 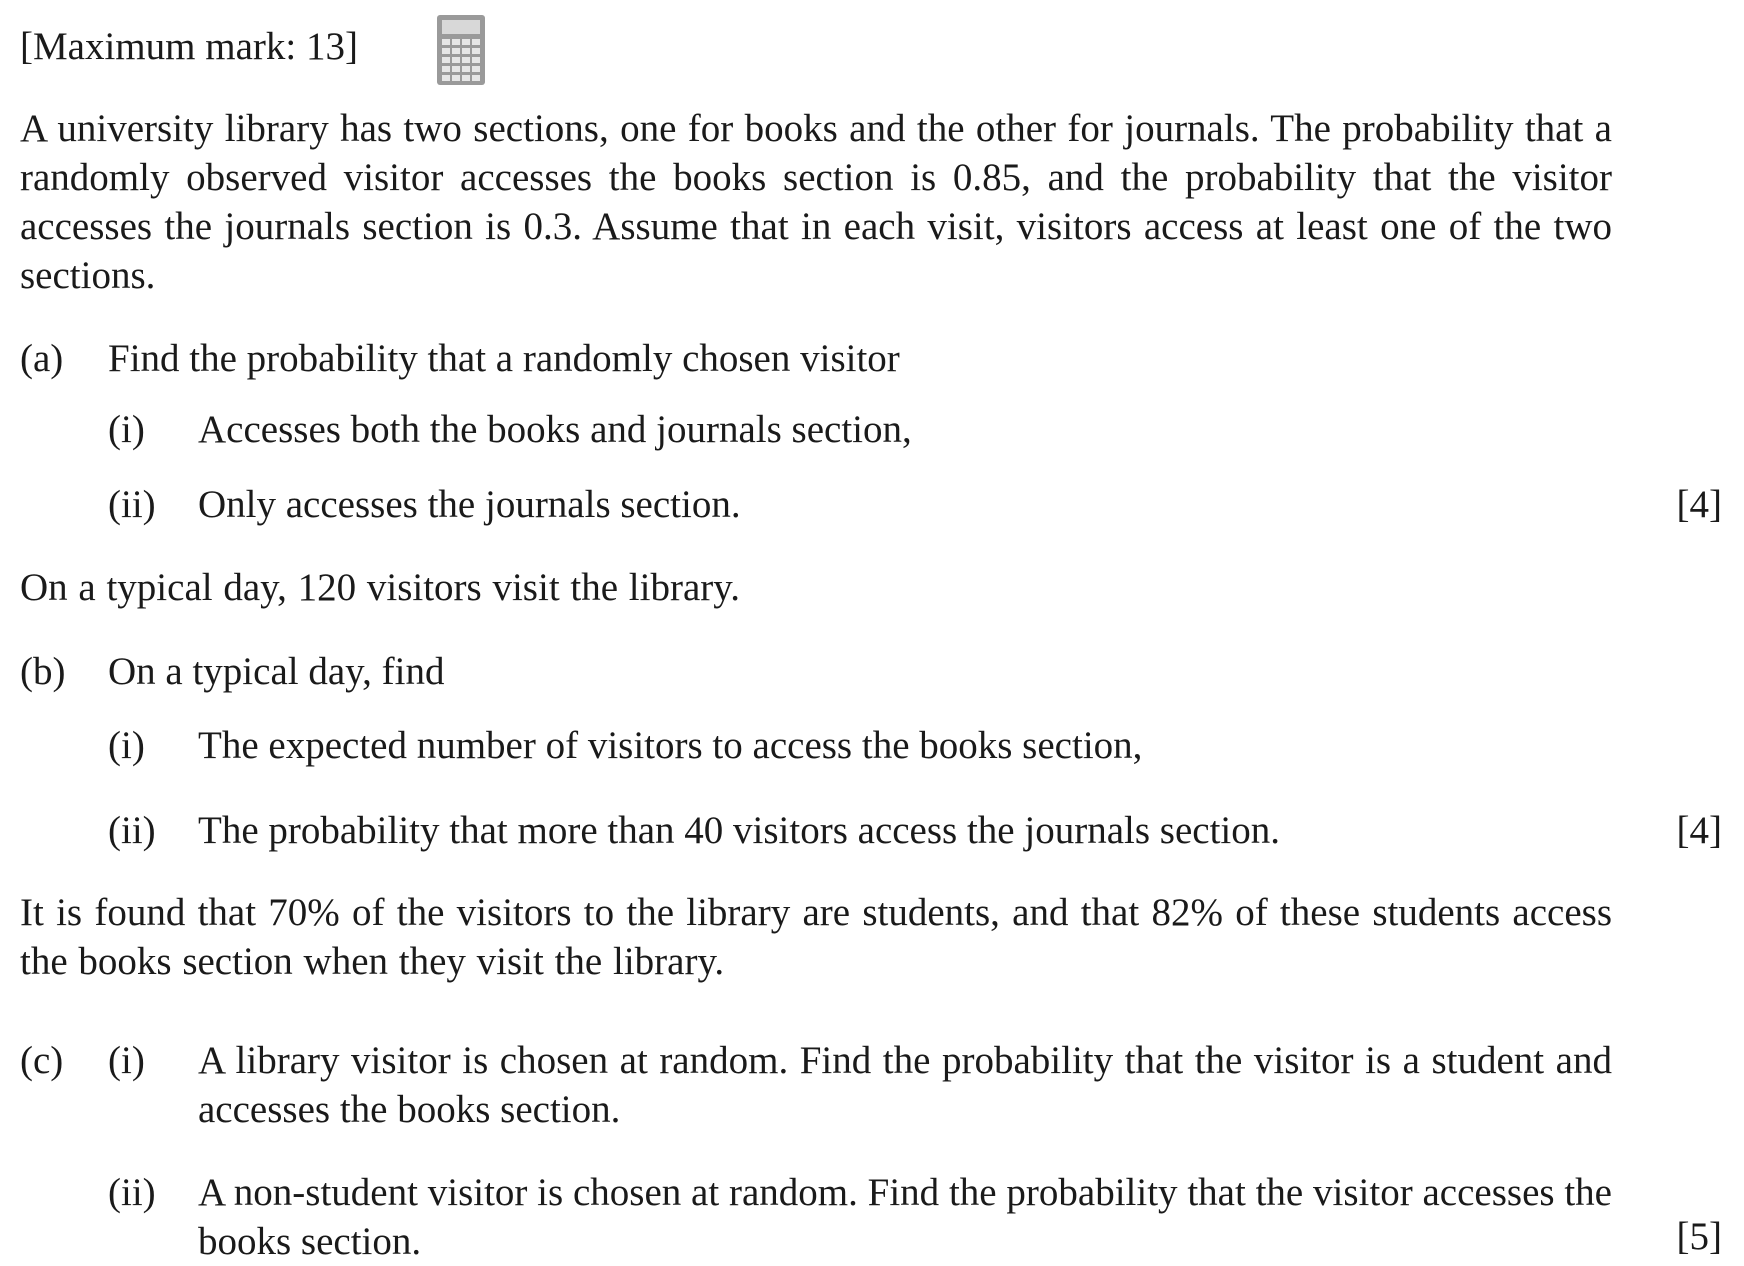 I want to click on part-b-i-label: (i), so click(x=126, y=745).